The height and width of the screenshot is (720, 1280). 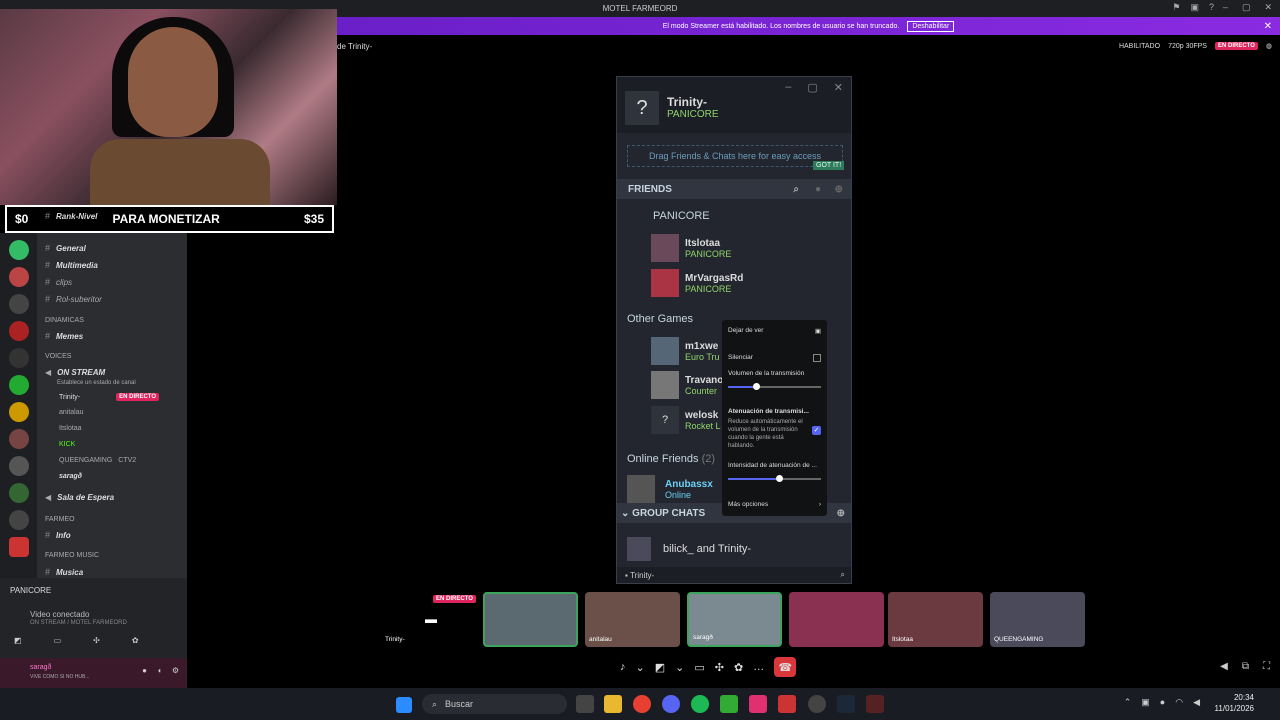 I want to click on end-call-button: ☎, so click(x=785, y=667).